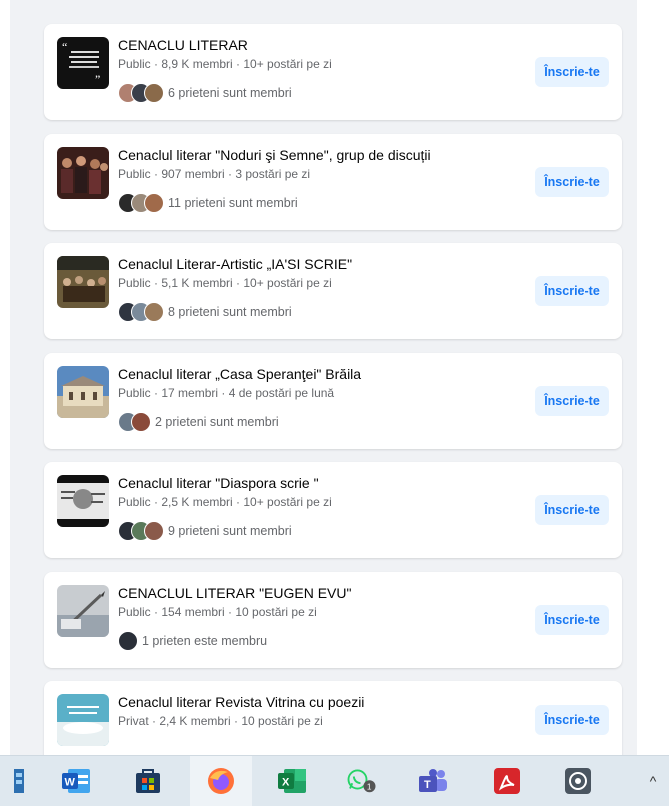  Describe the element at coordinates (230, 312) in the screenshot. I see `friends-count: 8 prieteni sunt membri` at that location.